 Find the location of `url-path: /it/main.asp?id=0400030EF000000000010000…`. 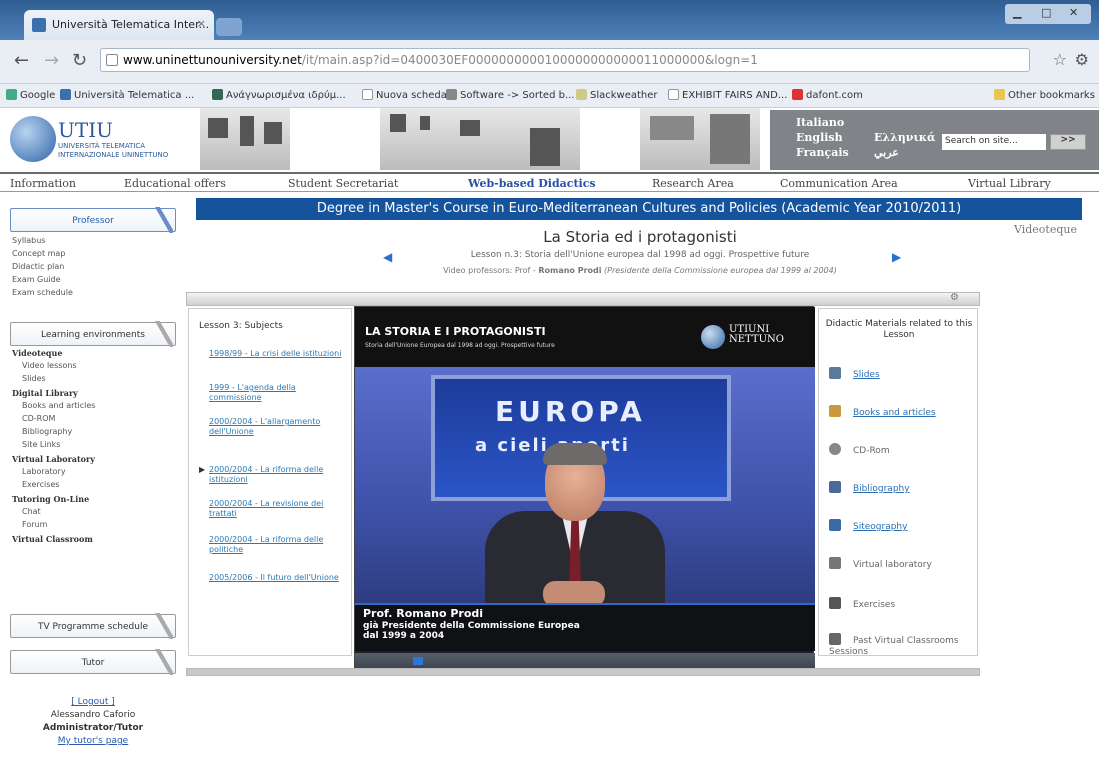

url-path: /it/main.asp?id=0400030EF000000000010000… is located at coordinates (529, 60).